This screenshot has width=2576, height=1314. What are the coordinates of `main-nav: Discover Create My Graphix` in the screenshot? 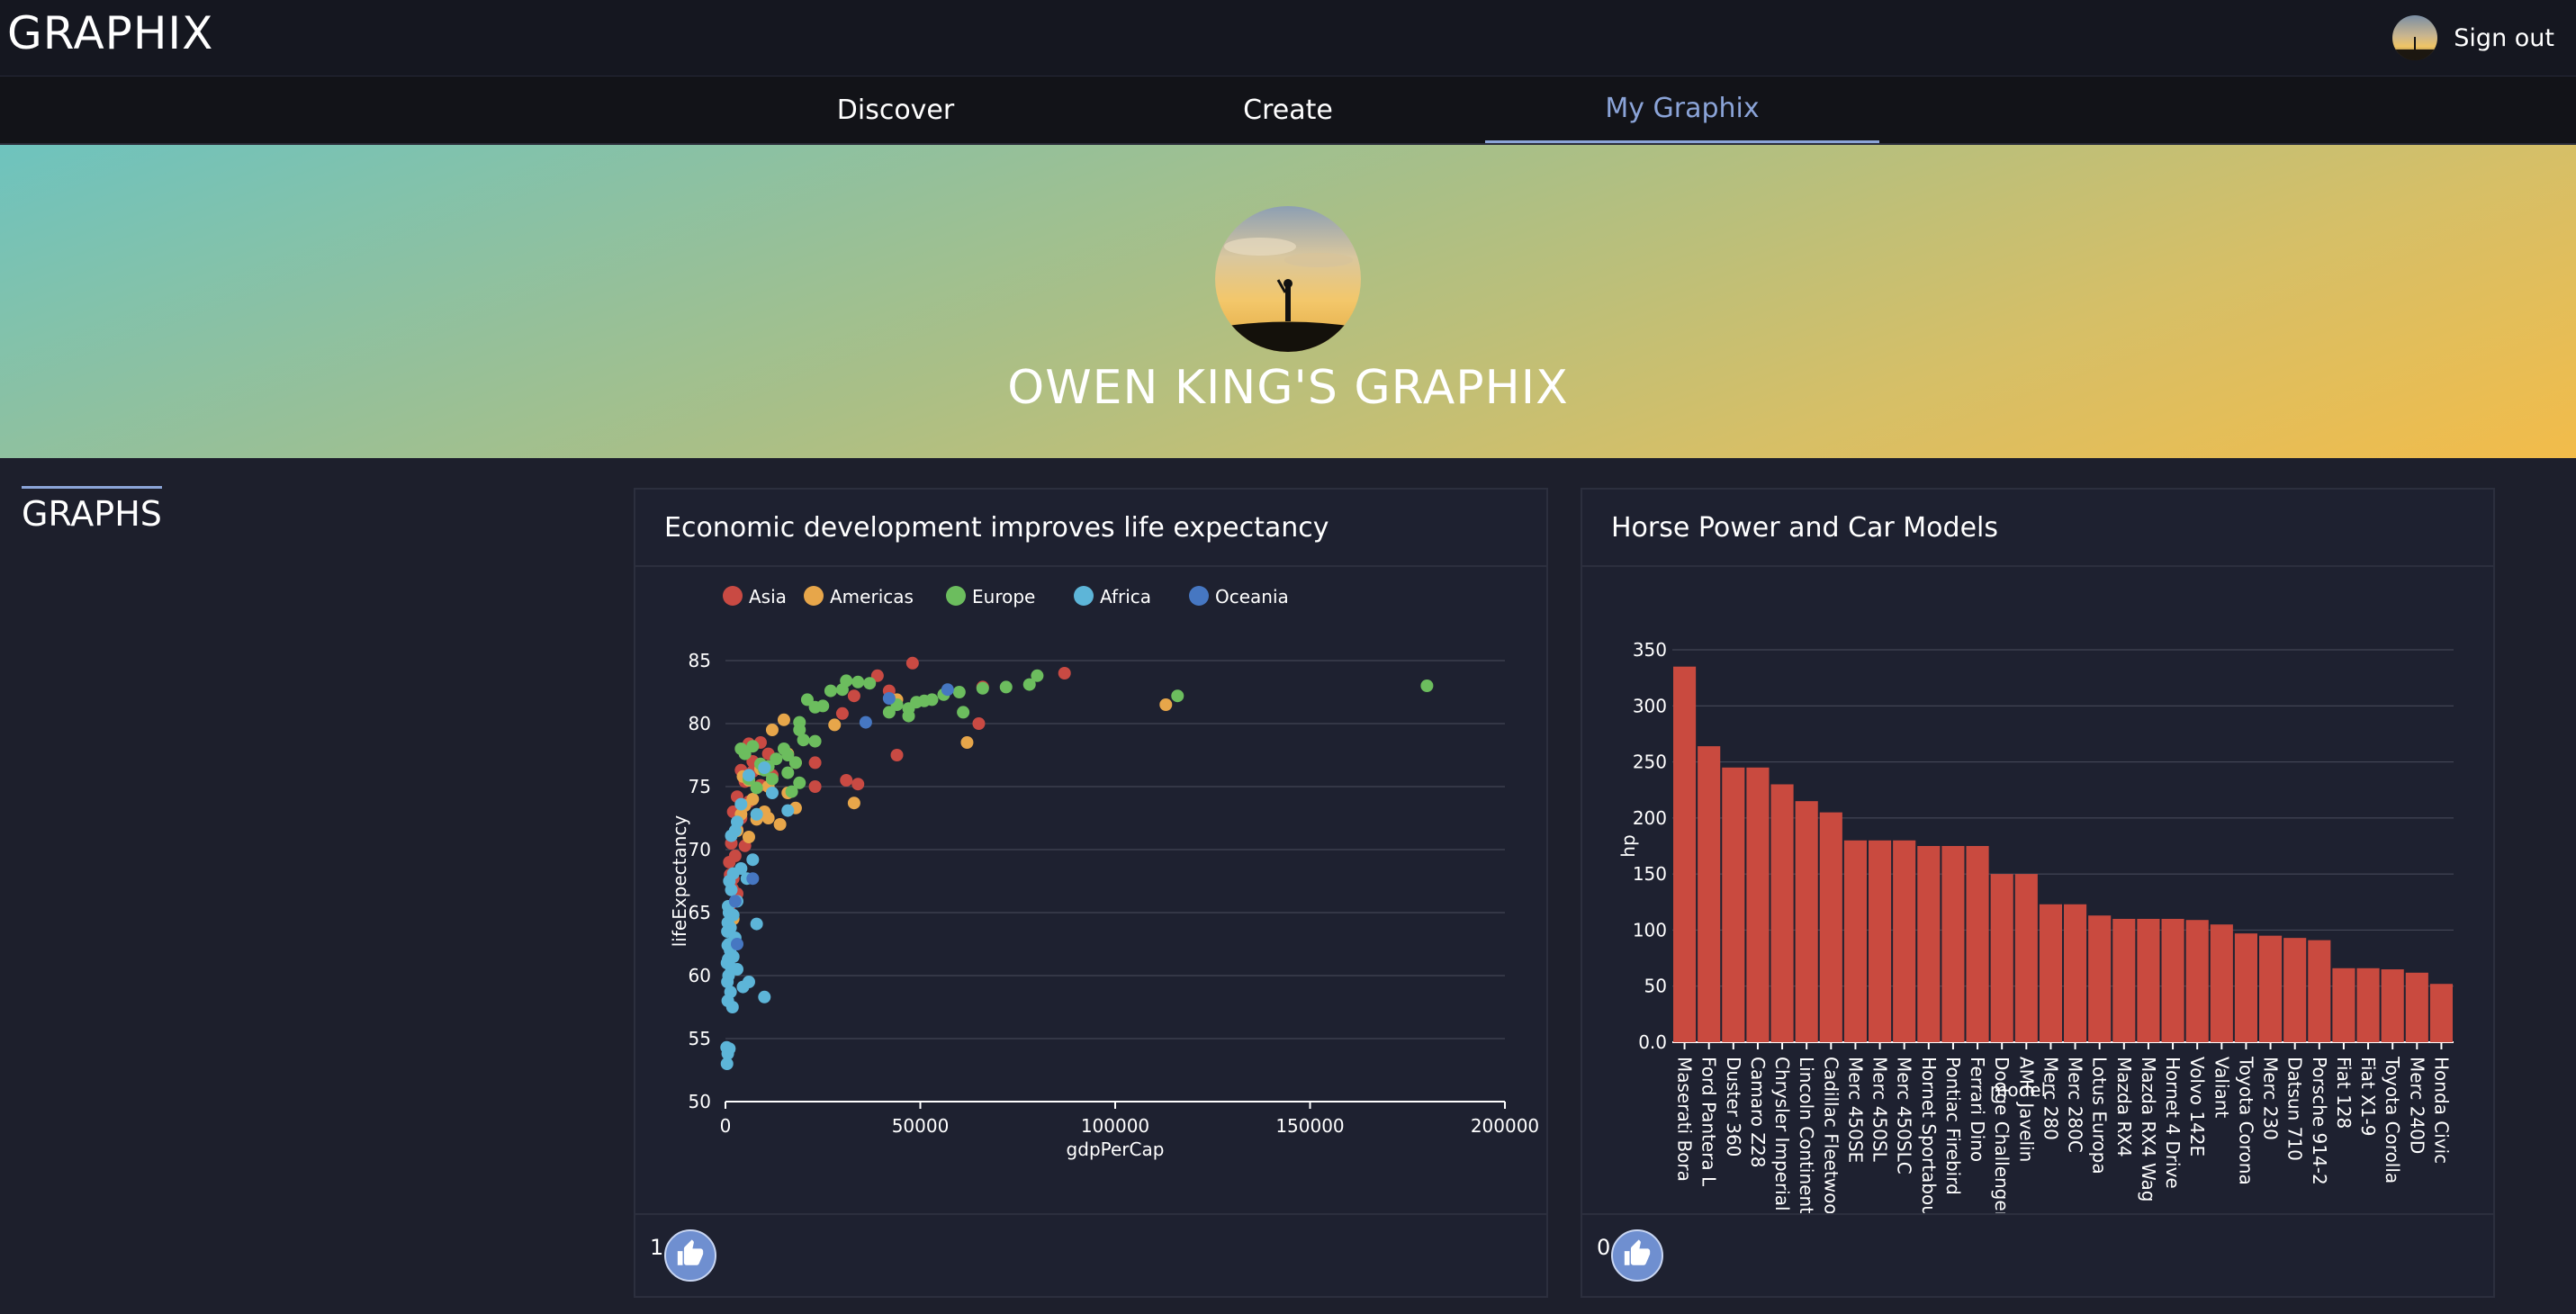 It's located at (1288, 111).